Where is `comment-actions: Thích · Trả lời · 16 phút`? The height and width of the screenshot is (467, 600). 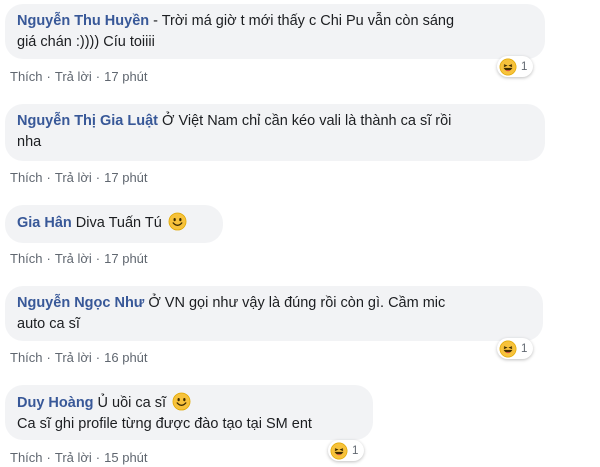
comment-actions: Thích · Trả lời · 16 phút is located at coordinates (79, 357).